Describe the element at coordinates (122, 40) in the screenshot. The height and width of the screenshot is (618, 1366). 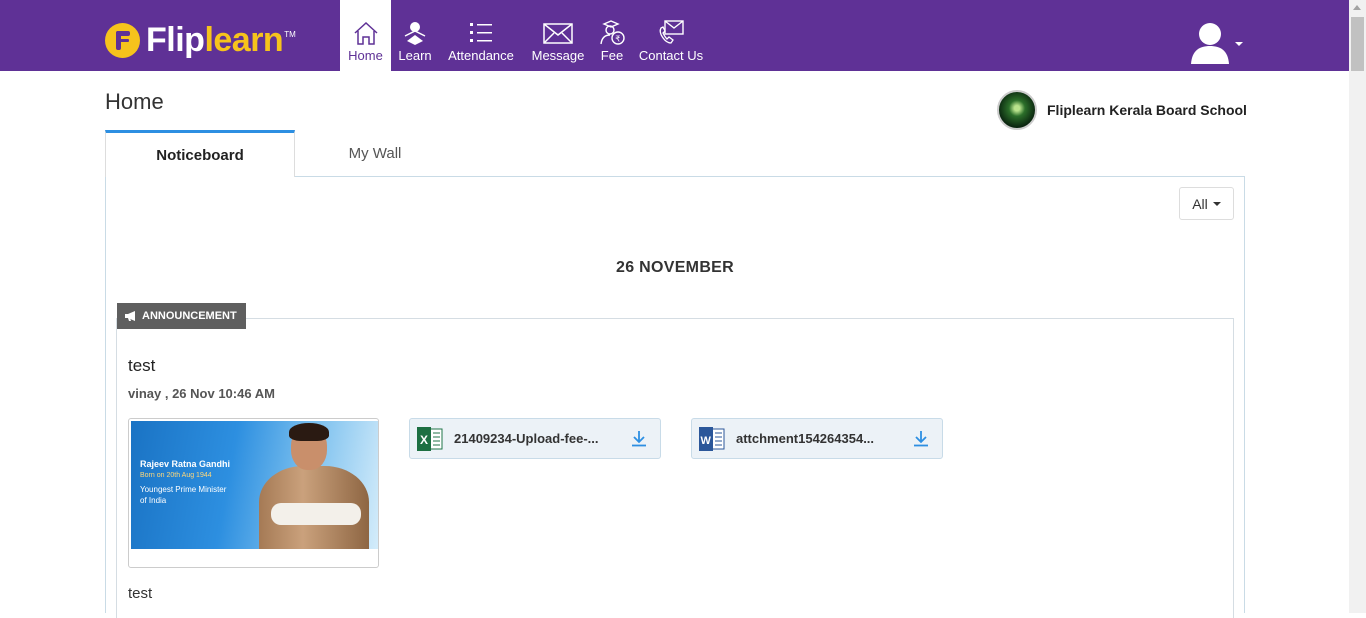
I see `logo-badge-icon` at that location.